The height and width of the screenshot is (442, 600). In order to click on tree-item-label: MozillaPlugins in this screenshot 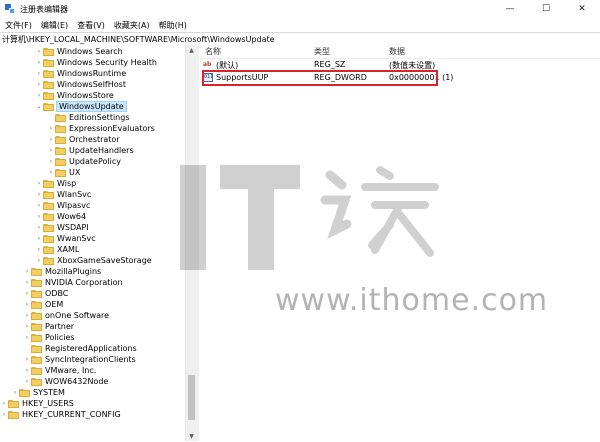, I will do `click(73, 271)`.